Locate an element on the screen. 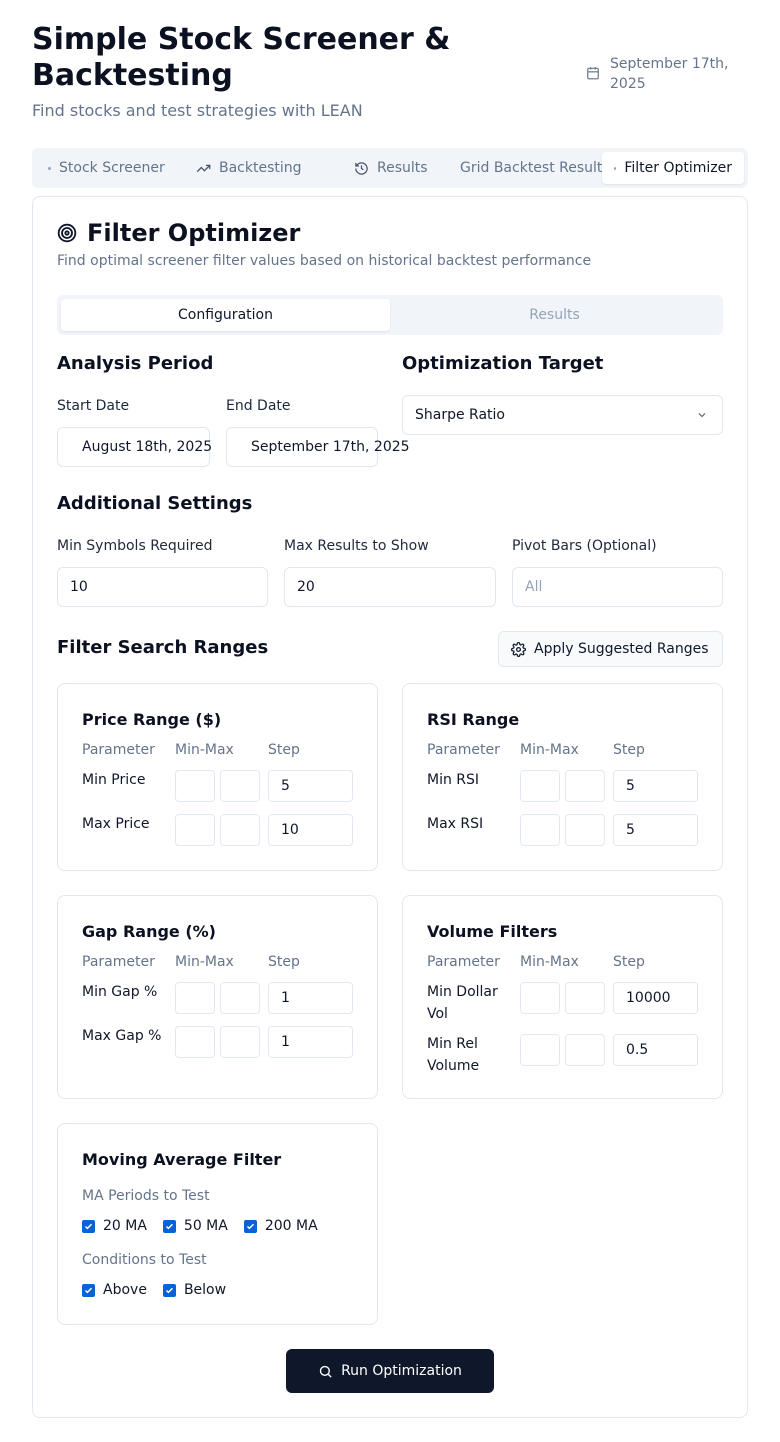 This screenshot has width=780, height=1442. price-range-title: Price Range ($) is located at coordinates (152, 719).